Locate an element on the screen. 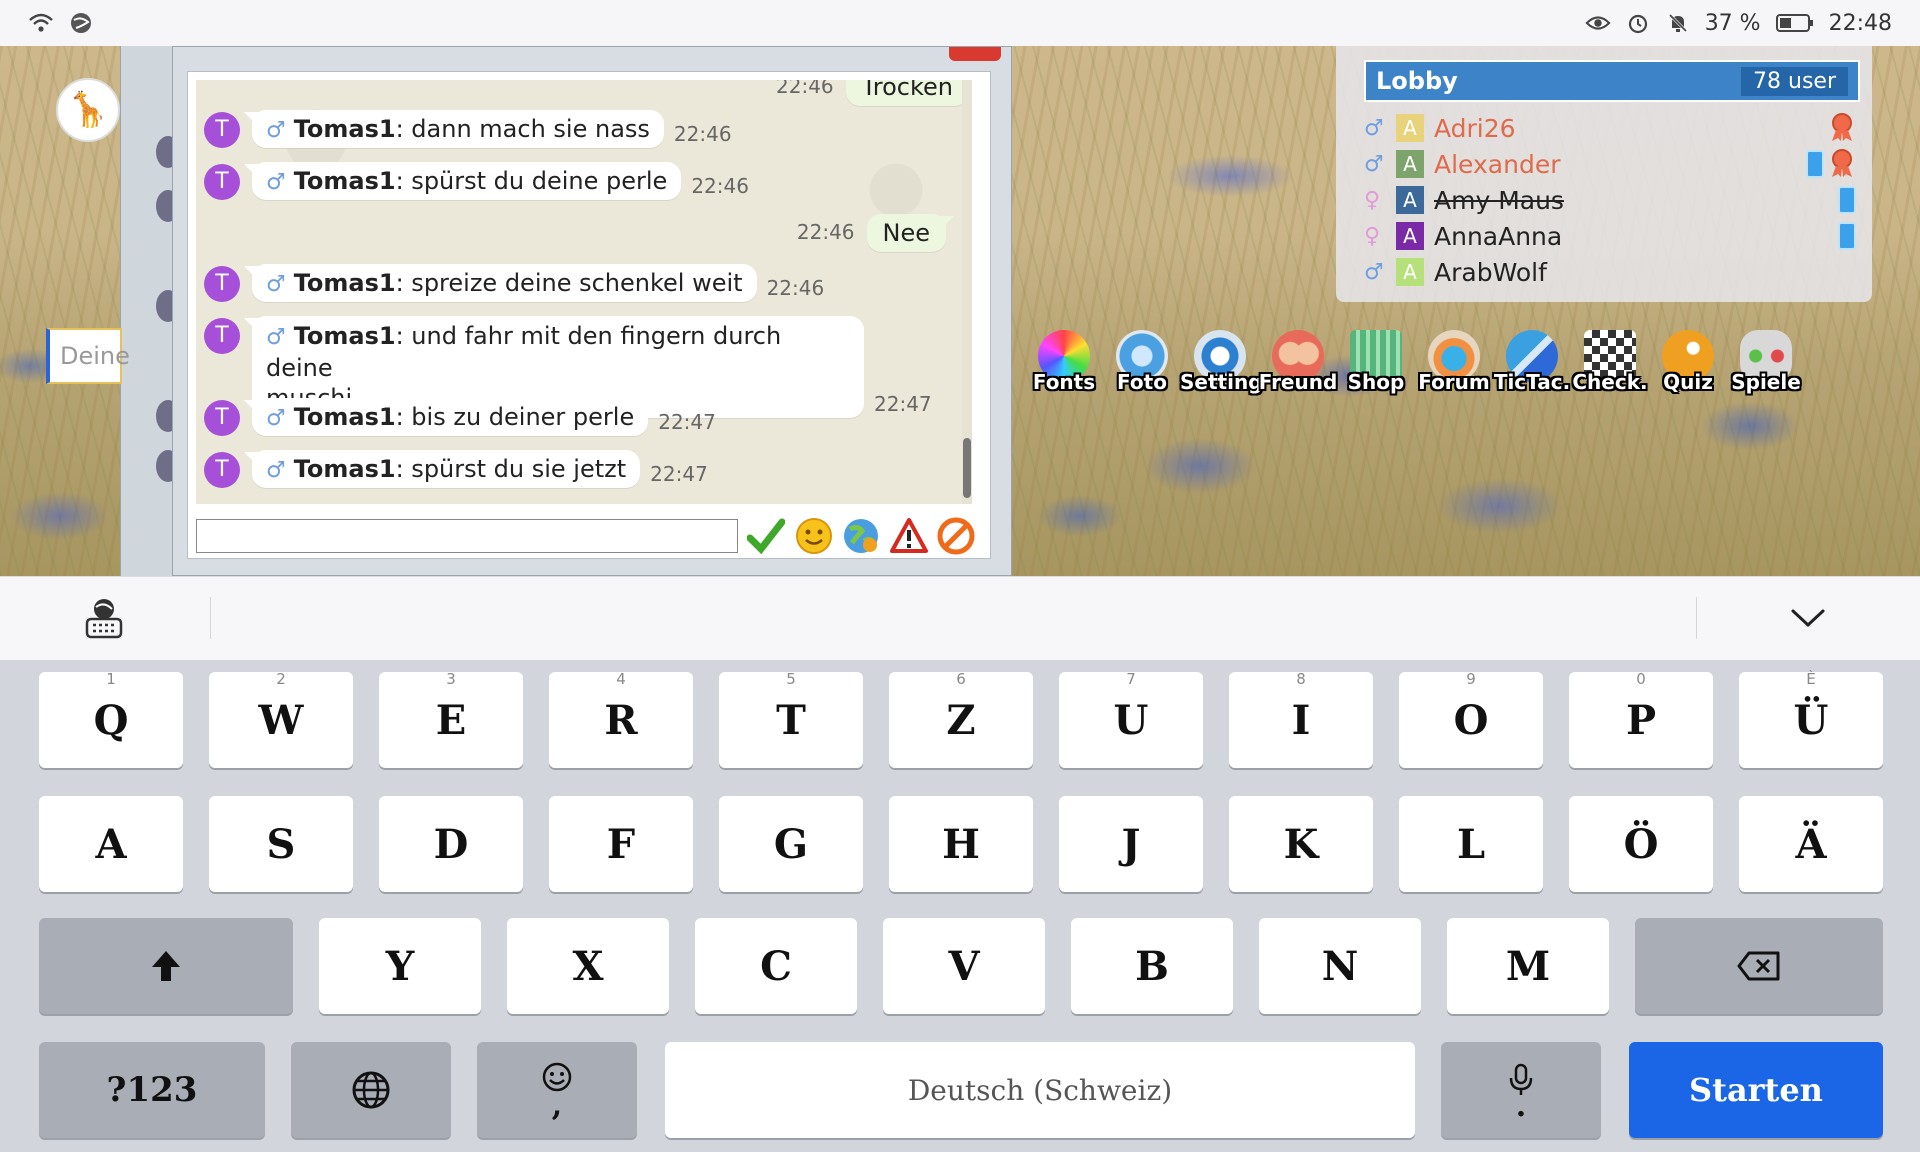 This screenshot has height=1152, width=1920. key-u: 7U is located at coordinates (1131, 719).